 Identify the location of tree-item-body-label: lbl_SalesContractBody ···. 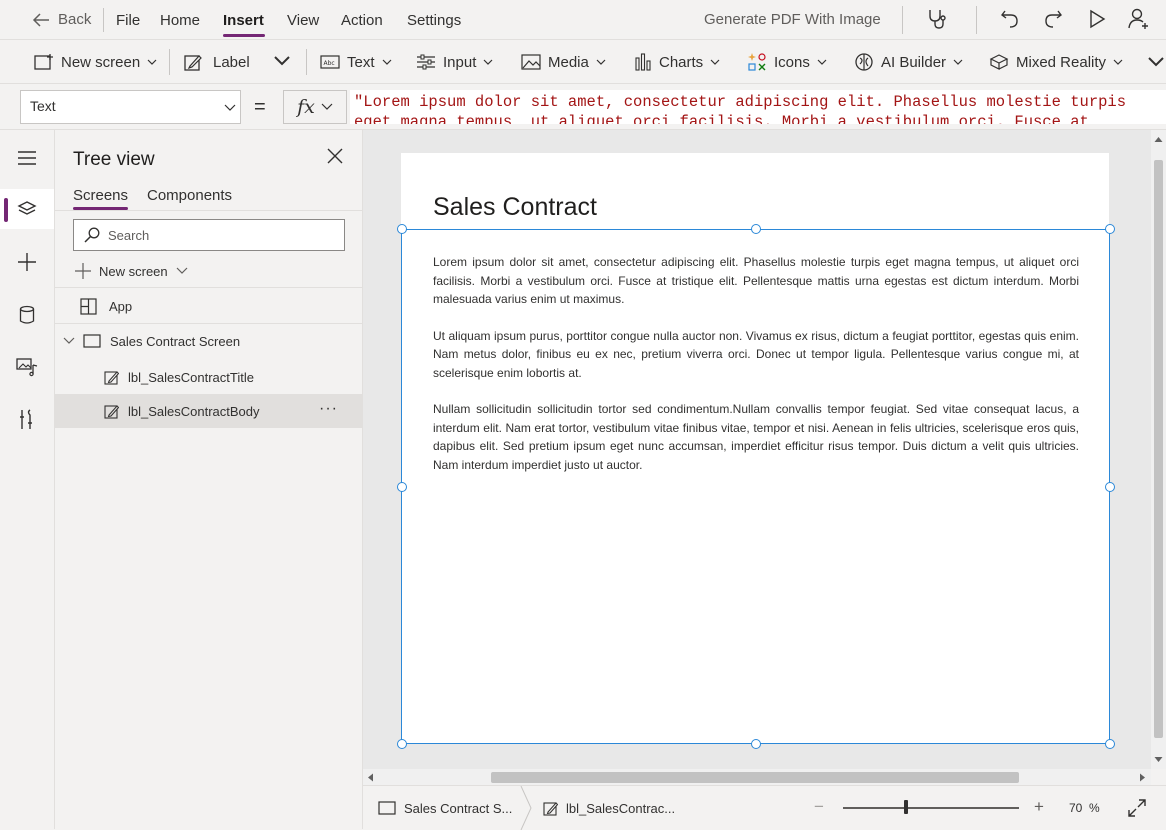
(209, 411).